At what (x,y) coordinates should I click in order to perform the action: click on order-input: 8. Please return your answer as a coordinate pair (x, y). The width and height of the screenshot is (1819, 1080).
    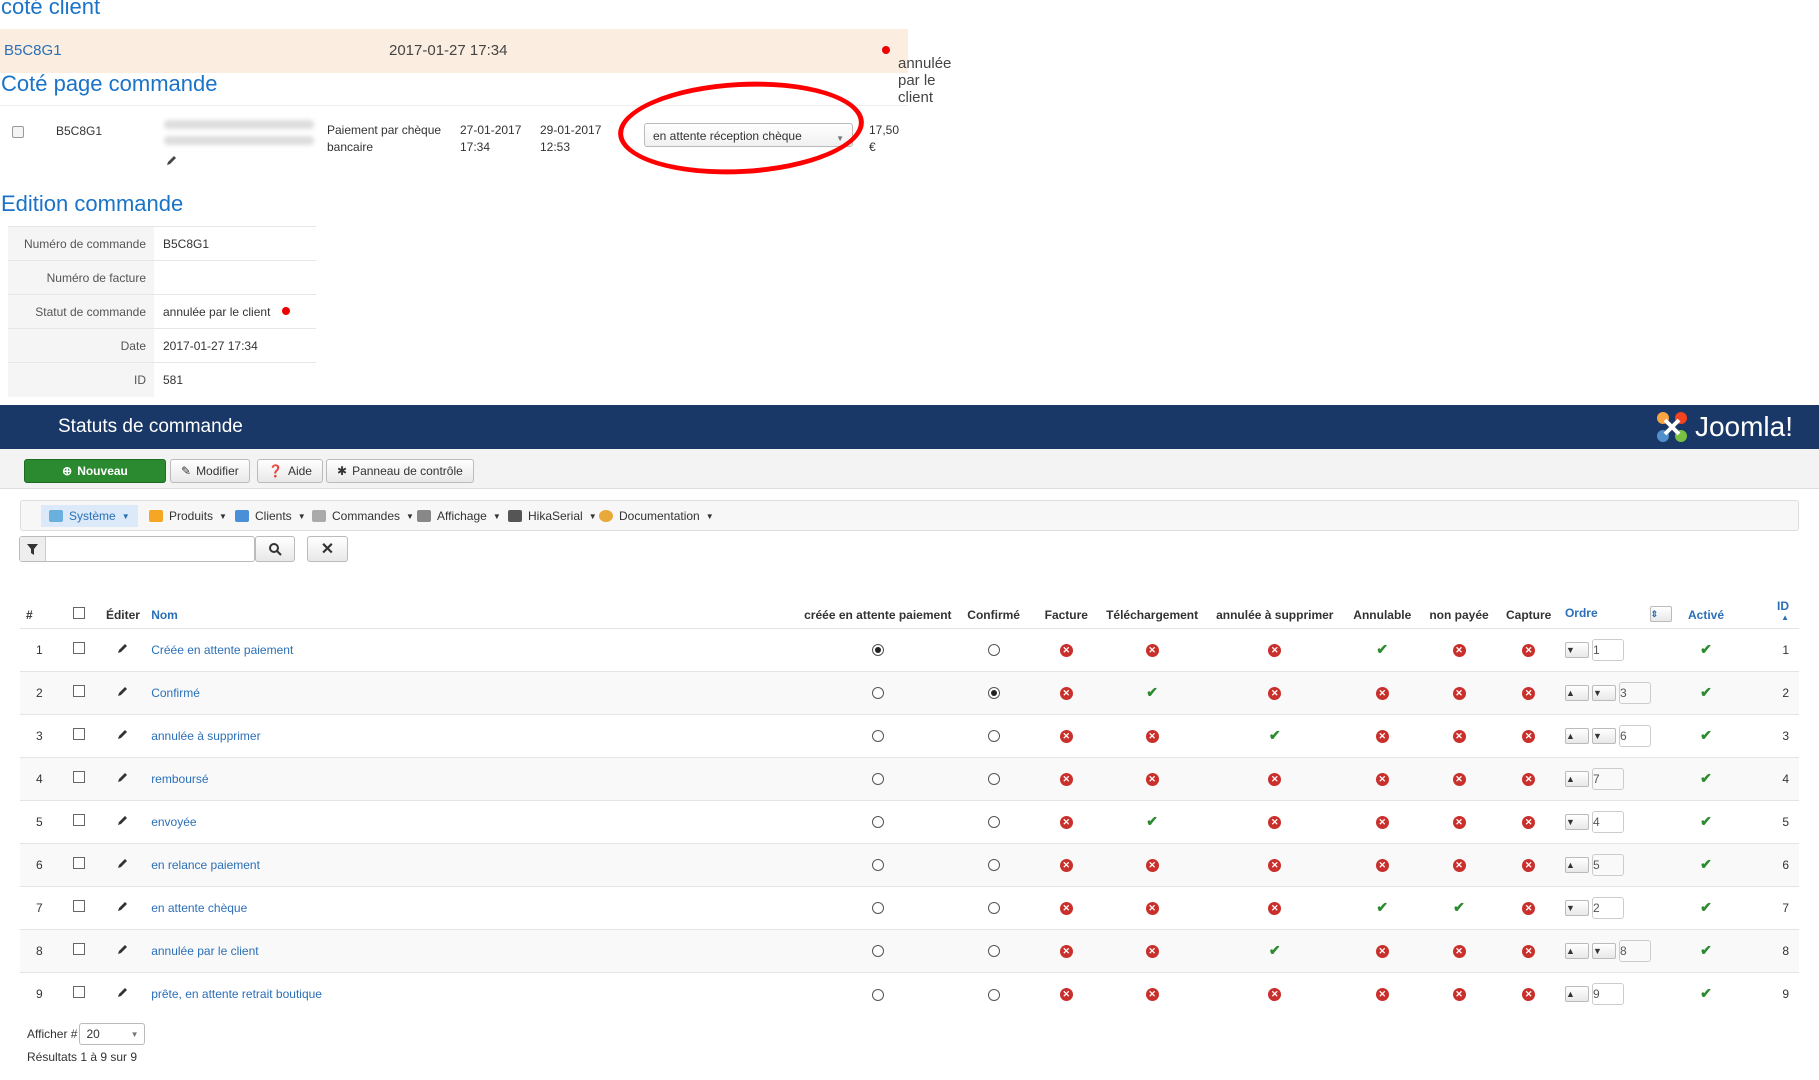
    Looking at the image, I should click on (1634, 950).